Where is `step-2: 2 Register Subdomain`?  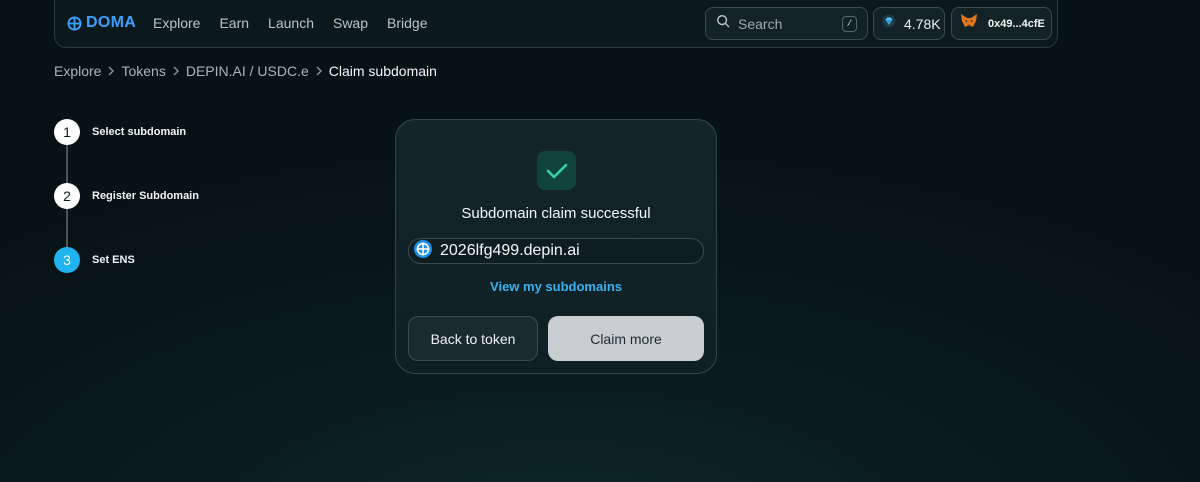 step-2: 2 Register Subdomain is located at coordinates (126, 196).